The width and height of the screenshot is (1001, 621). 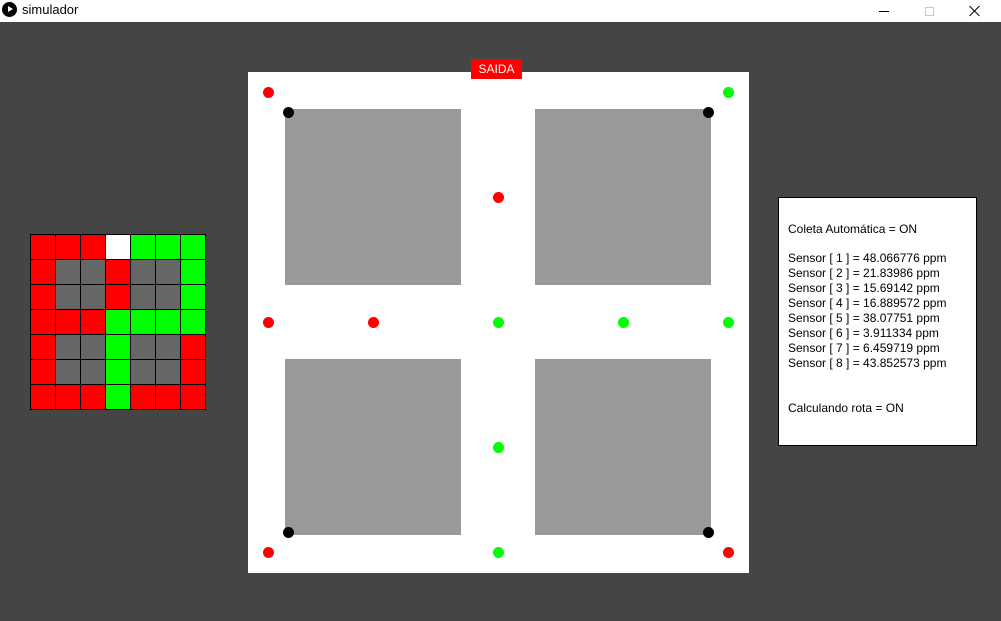 I want to click on sensor-reading: Sensor [ 5 ] = 38.07751 ppm, so click(x=864, y=318).